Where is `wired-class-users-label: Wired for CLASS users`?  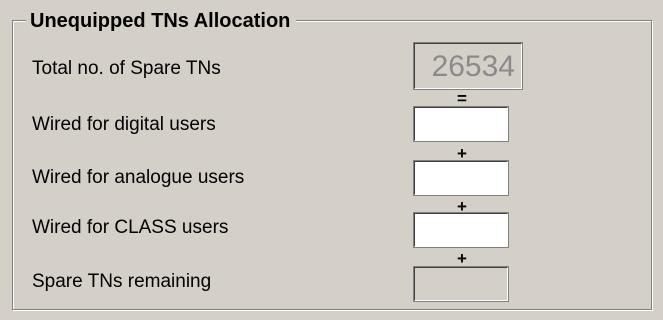
wired-class-users-label: Wired for CLASS users is located at coordinates (130, 227).